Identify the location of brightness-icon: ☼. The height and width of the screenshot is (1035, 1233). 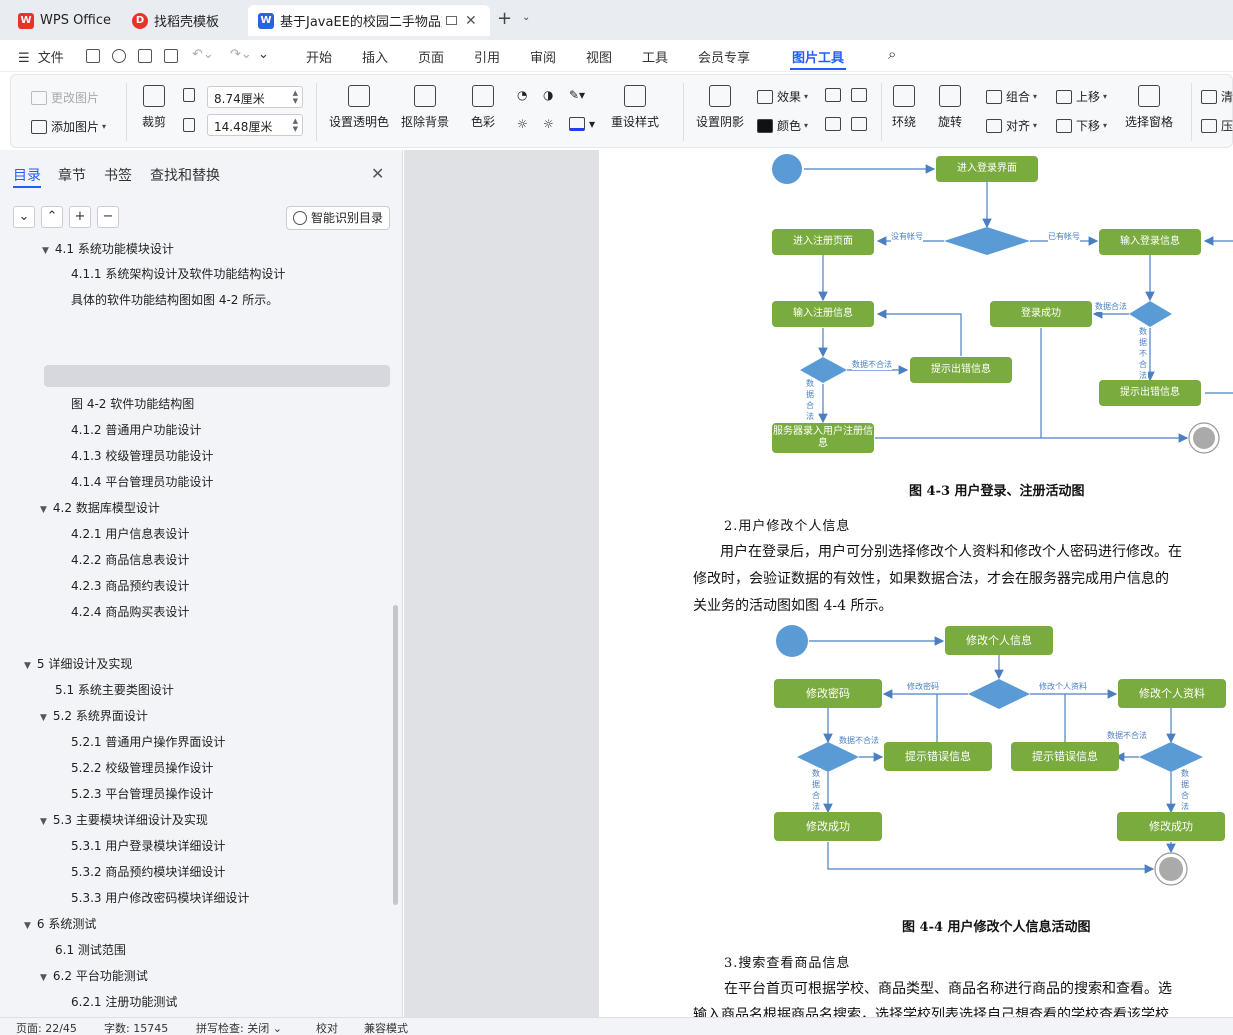
(522, 124).